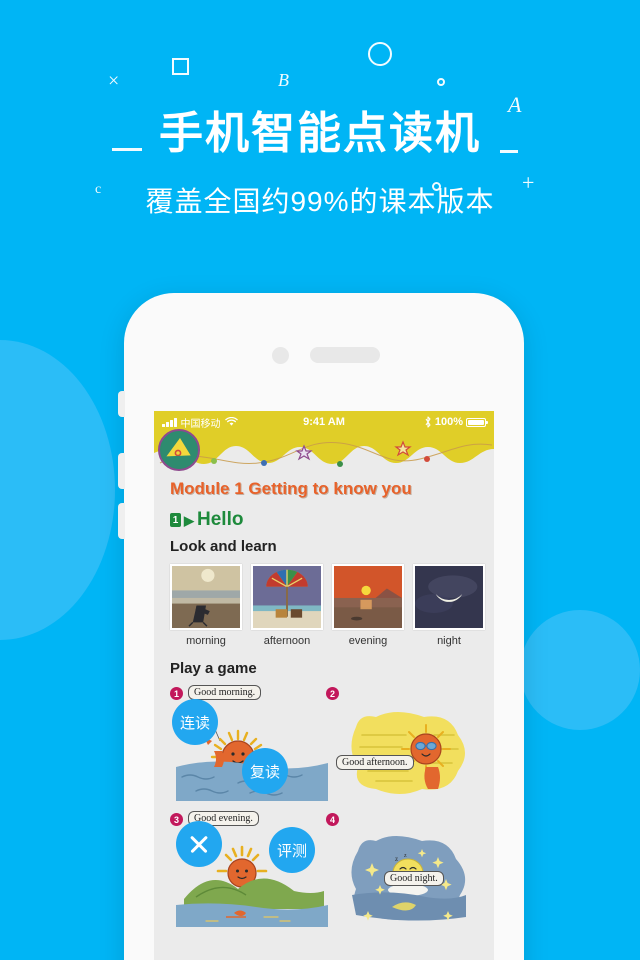  What do you see at coordinates (368, 641) in the screenshot?
I see `photo-label: evening` at bounding box center [368, 641].